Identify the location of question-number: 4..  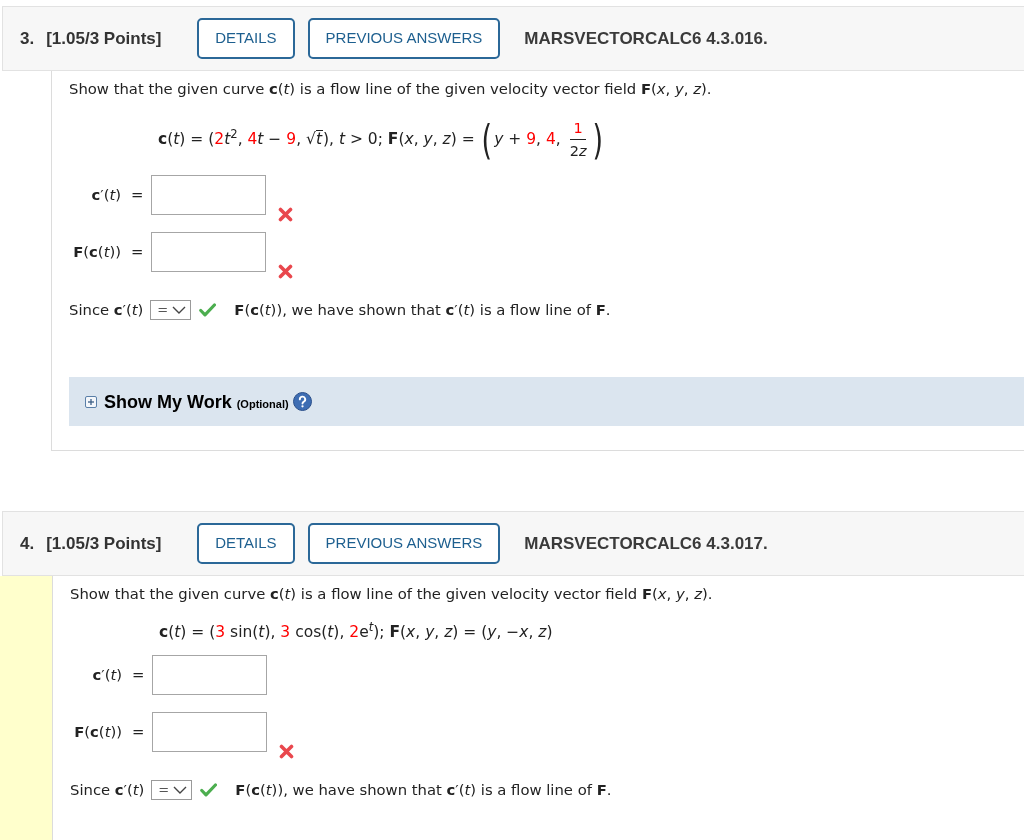
(27, 543).